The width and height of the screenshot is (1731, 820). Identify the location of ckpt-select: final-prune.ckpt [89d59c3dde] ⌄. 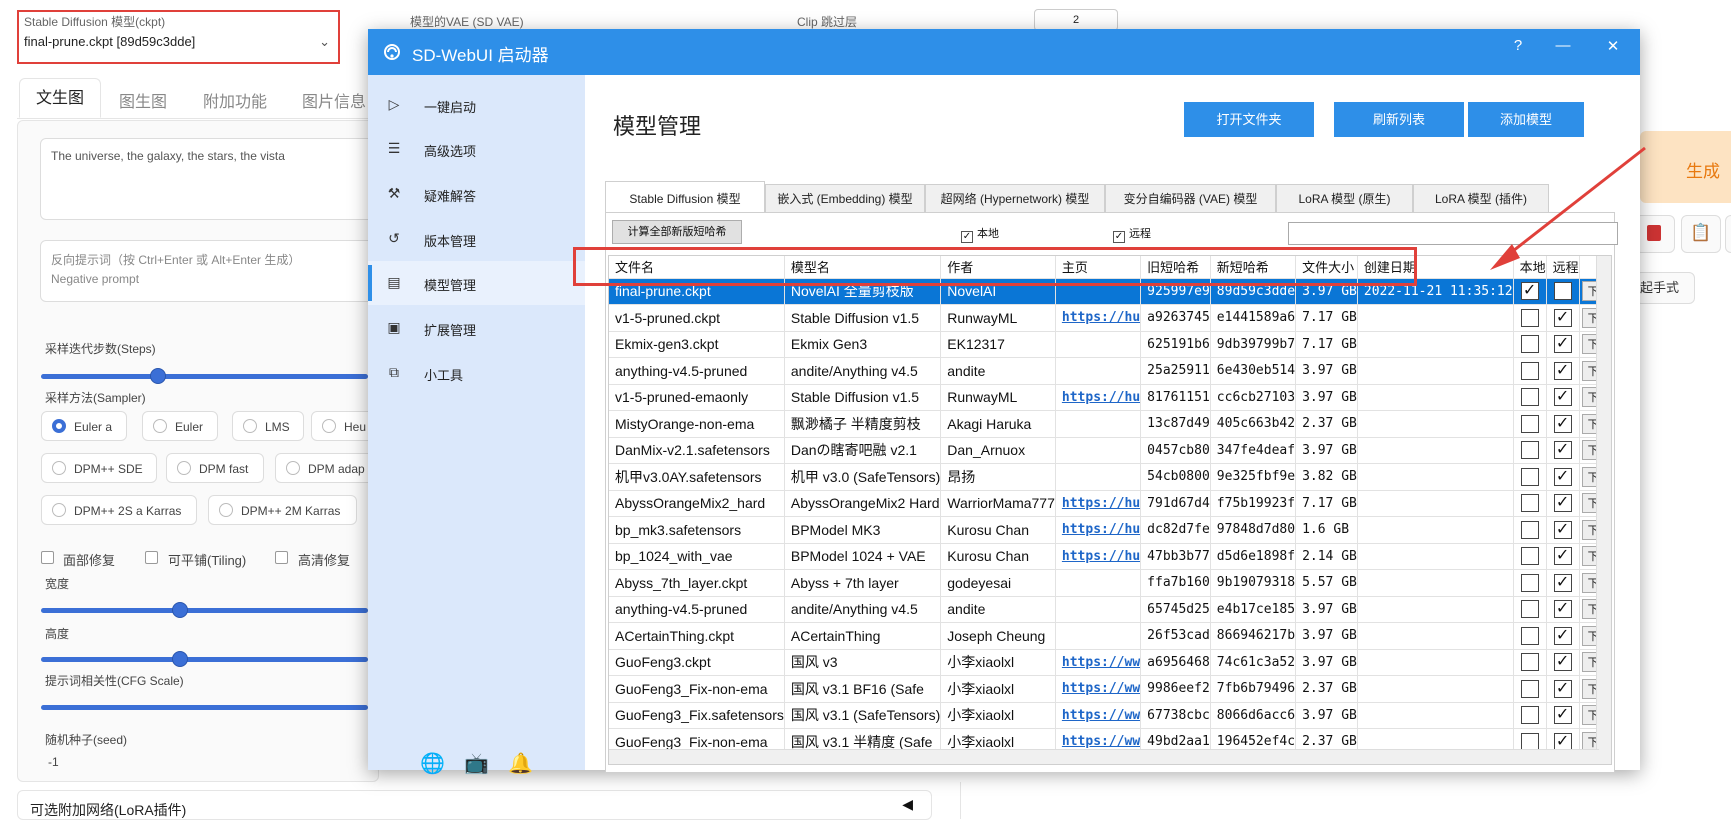
(179, 46).